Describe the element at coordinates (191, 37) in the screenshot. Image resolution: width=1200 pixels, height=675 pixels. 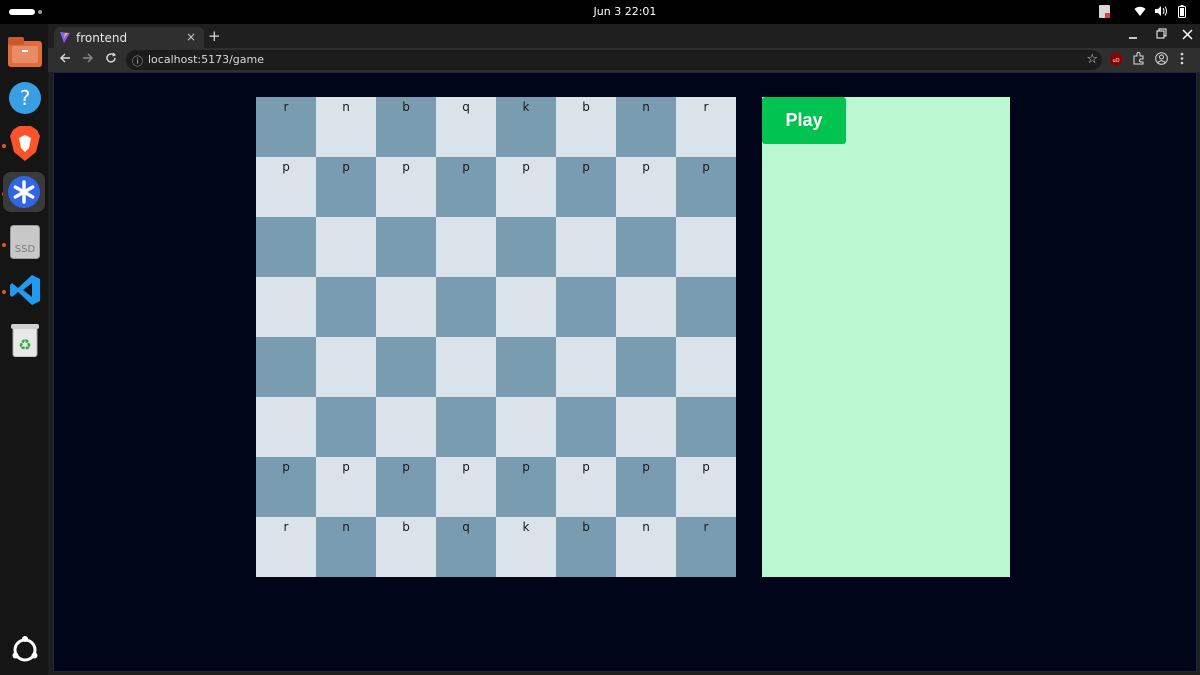
I see `tab-close-button: ×` at that location.